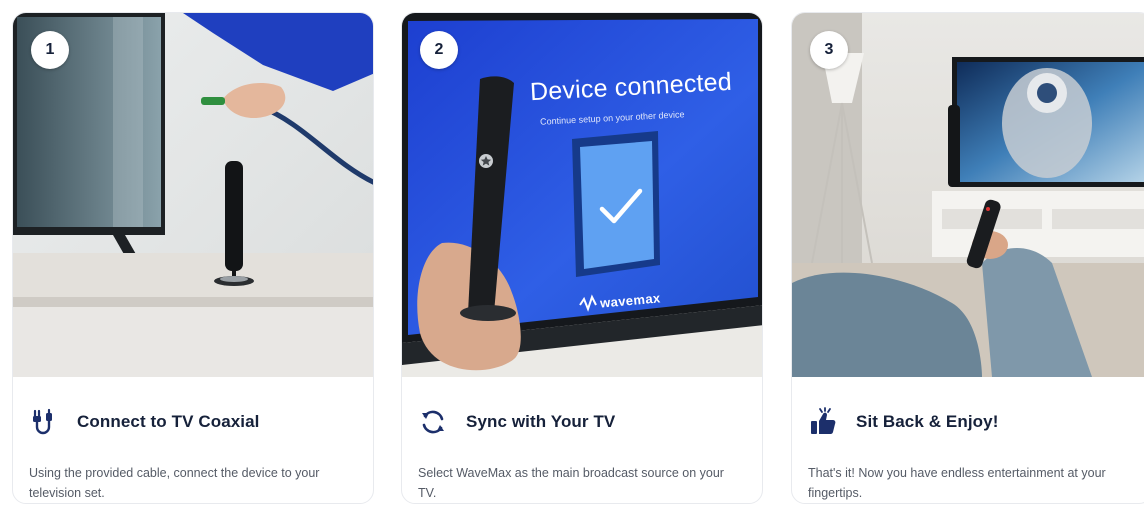 The height and width of the screenshot is (510, 1144). I want to click on sync-arrows-icon, so click(433, 422).